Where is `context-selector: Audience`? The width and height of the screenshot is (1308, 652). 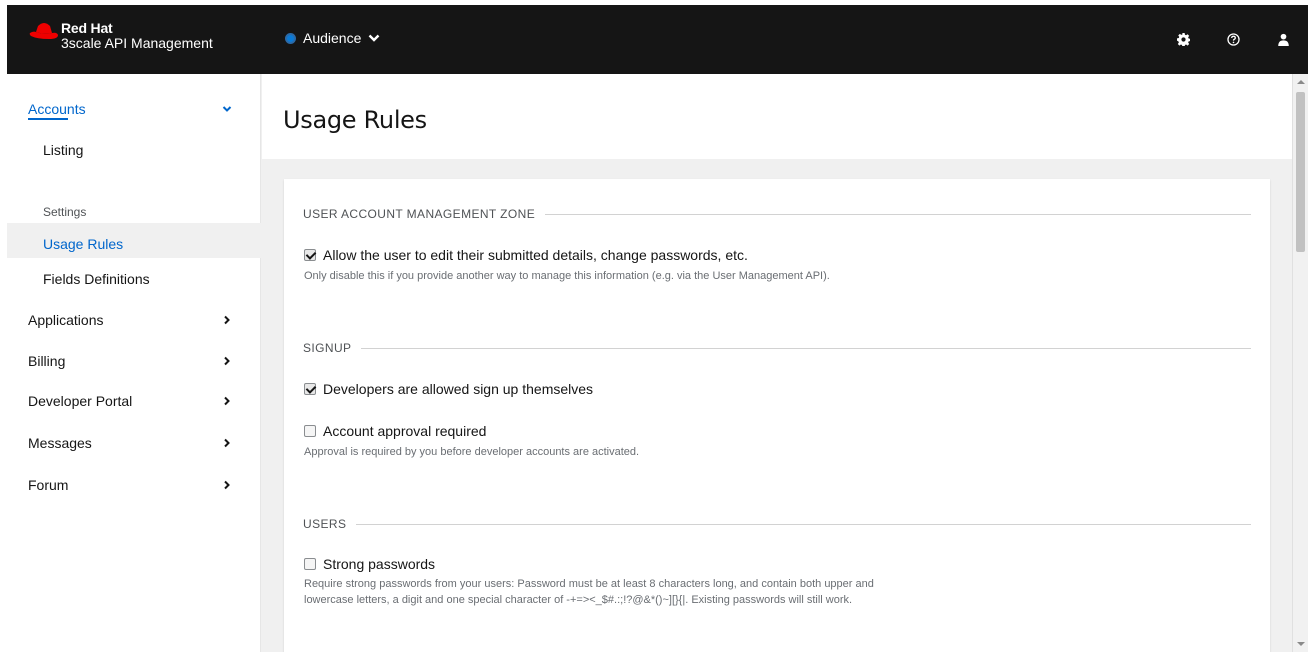 context-selector: Audience is located at coordinates (332, 38).